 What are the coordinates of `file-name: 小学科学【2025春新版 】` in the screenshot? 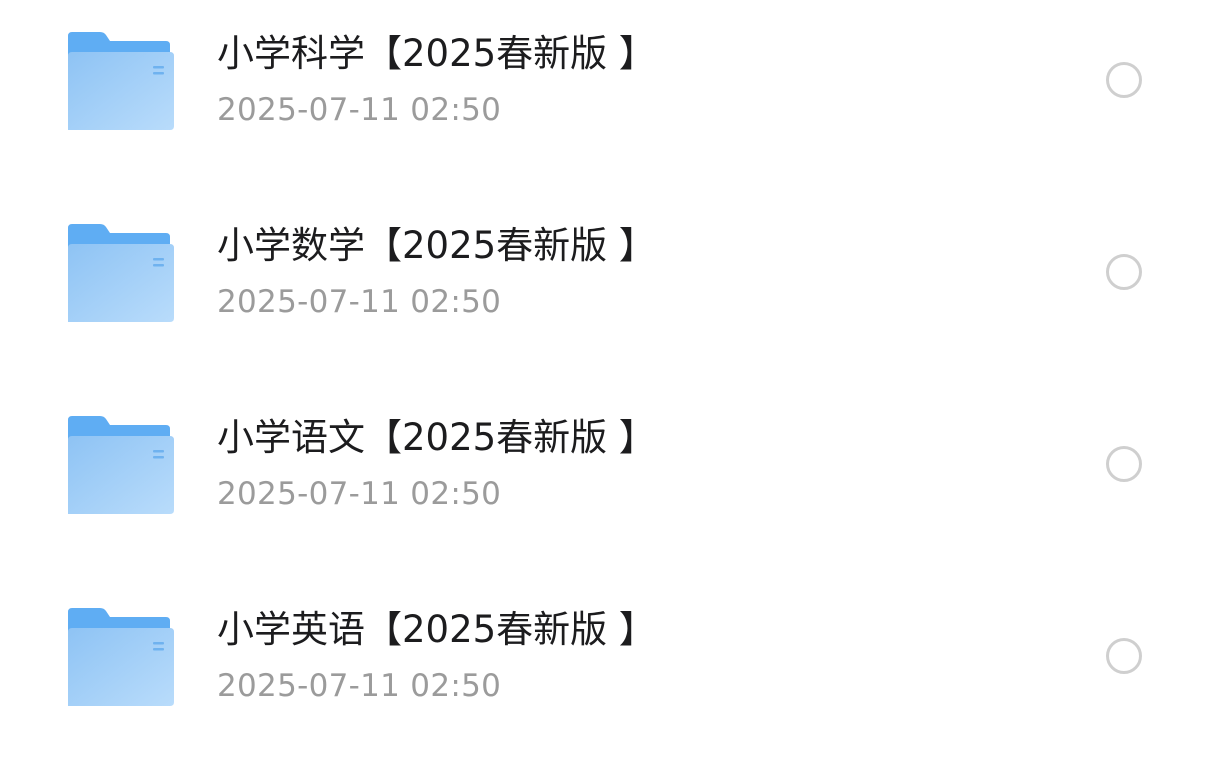 It's located at (436, 53).